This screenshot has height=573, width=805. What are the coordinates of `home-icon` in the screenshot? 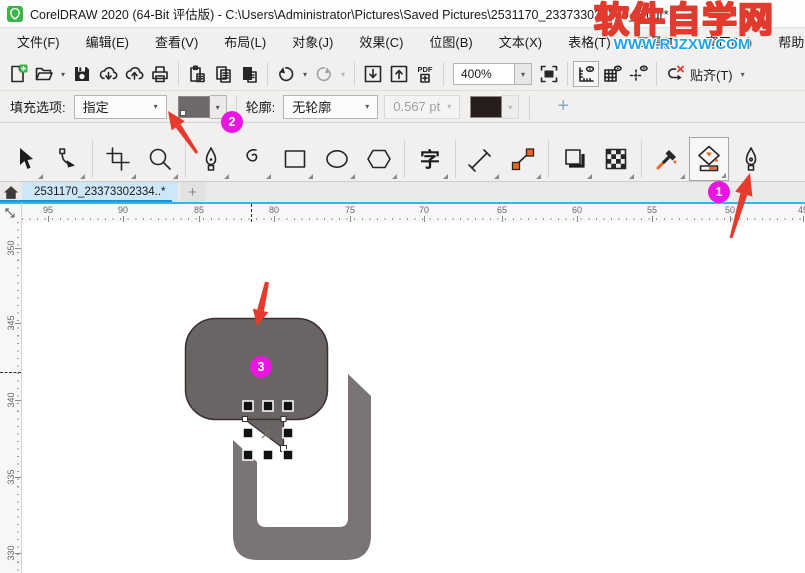 It's located at (11, 192).